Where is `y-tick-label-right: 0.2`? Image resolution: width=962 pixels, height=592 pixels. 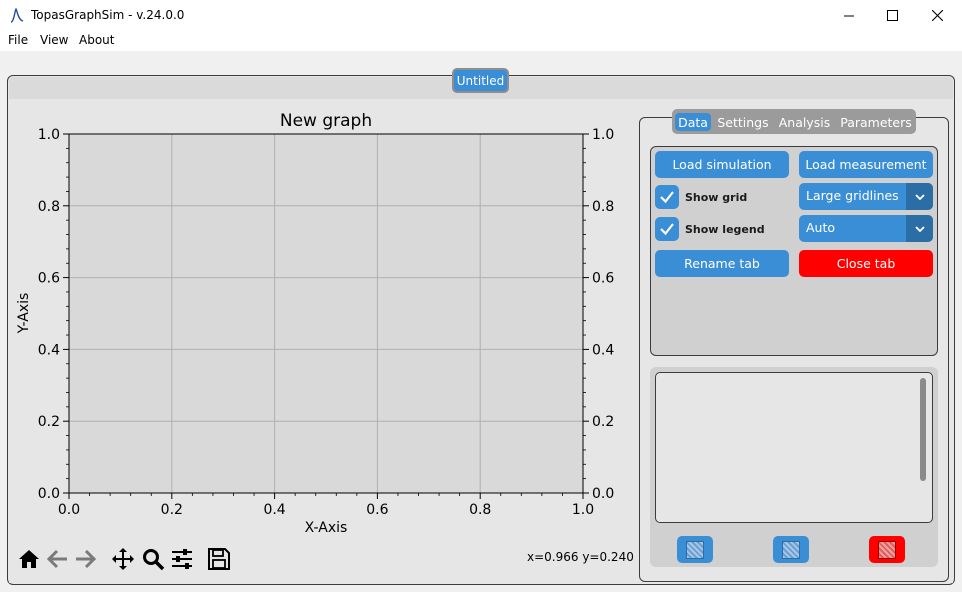 y-tick-label-right: 0.2 is located at coordinates (603, 422).